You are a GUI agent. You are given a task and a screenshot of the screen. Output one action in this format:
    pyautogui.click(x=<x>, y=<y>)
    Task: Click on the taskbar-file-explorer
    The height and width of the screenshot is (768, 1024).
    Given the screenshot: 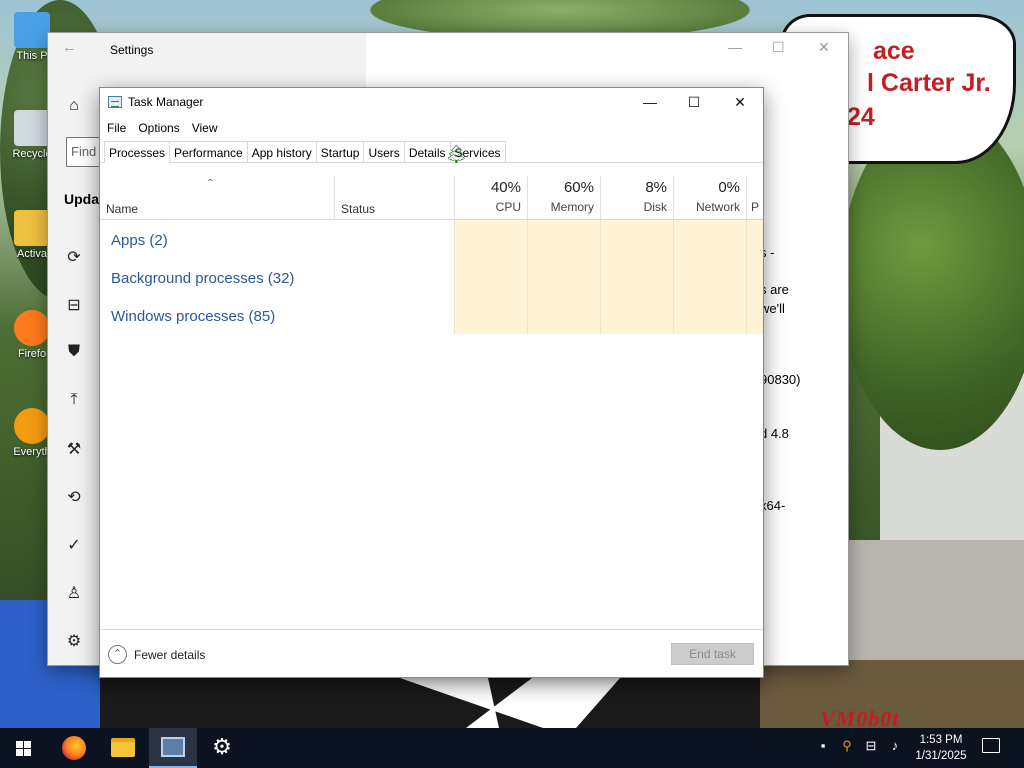 What is the action you would take?
    pyautogui.click(x=123, y=748)
    